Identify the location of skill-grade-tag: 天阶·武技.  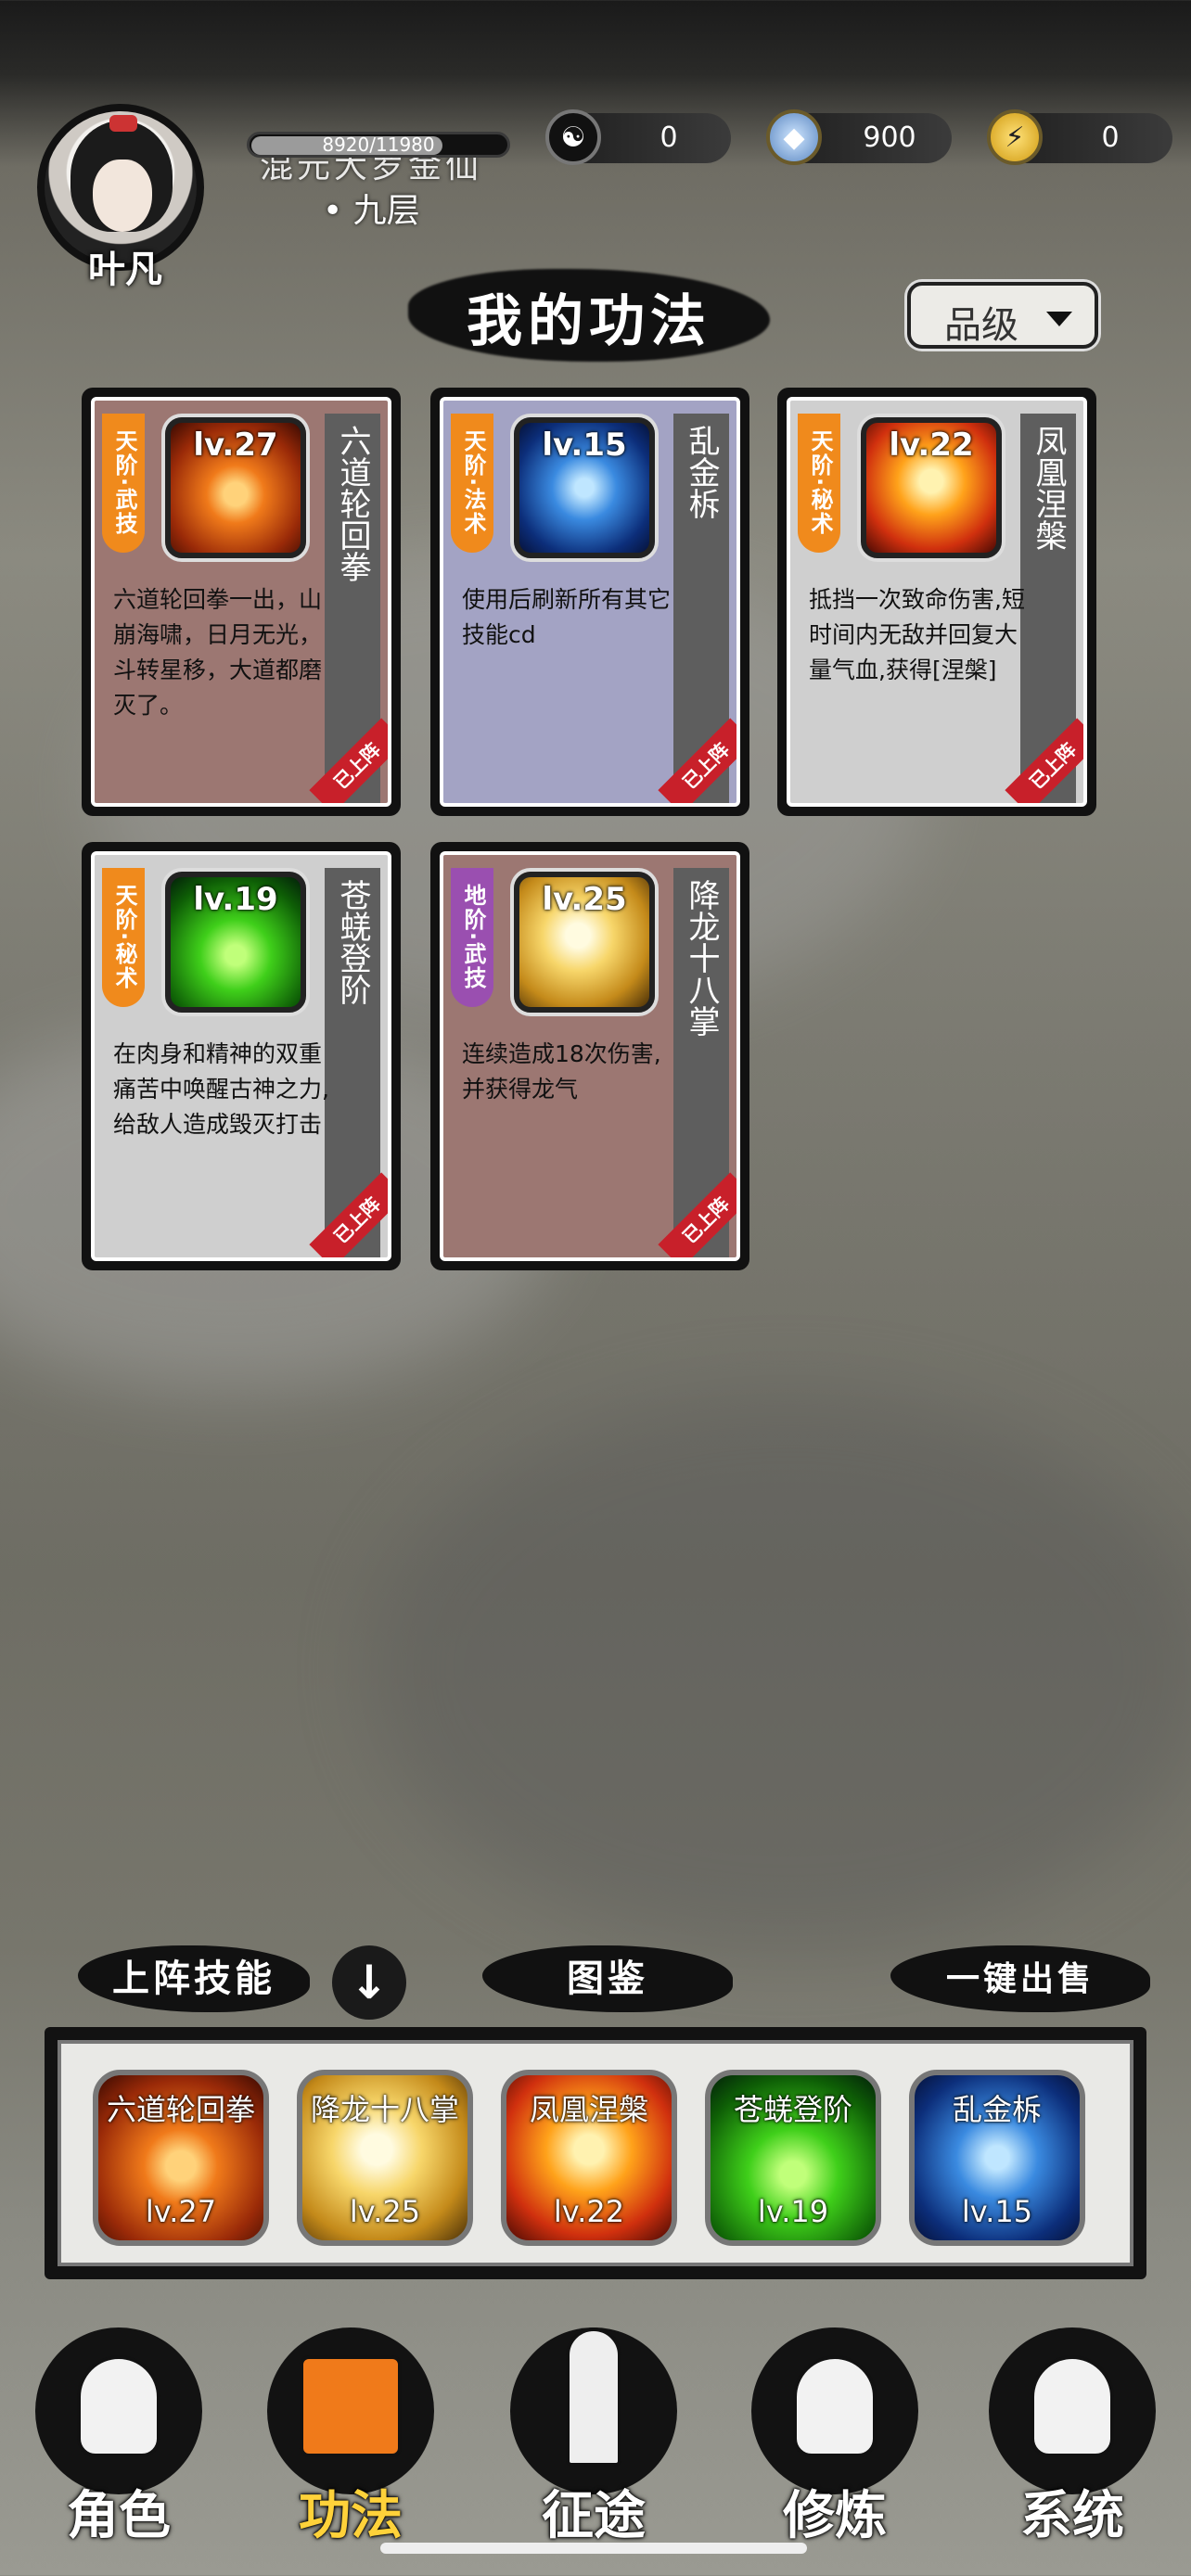
(123, 483).